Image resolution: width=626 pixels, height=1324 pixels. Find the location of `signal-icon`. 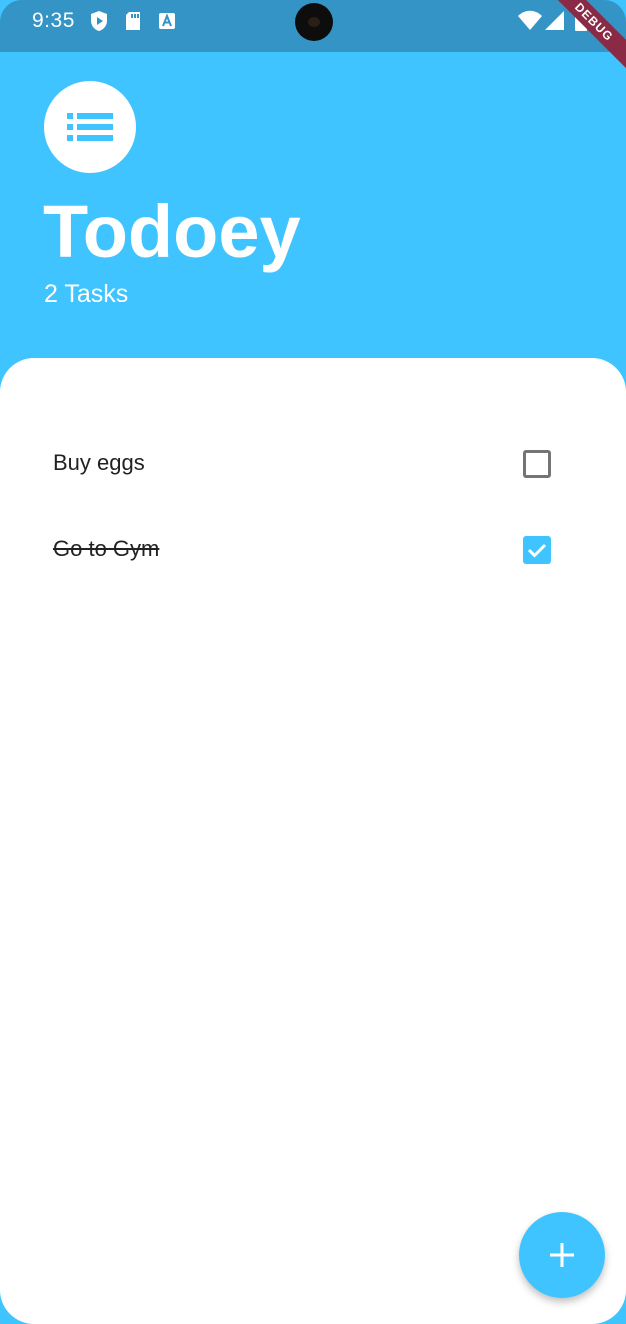

signal-icon is located at coordinates (555, 21).